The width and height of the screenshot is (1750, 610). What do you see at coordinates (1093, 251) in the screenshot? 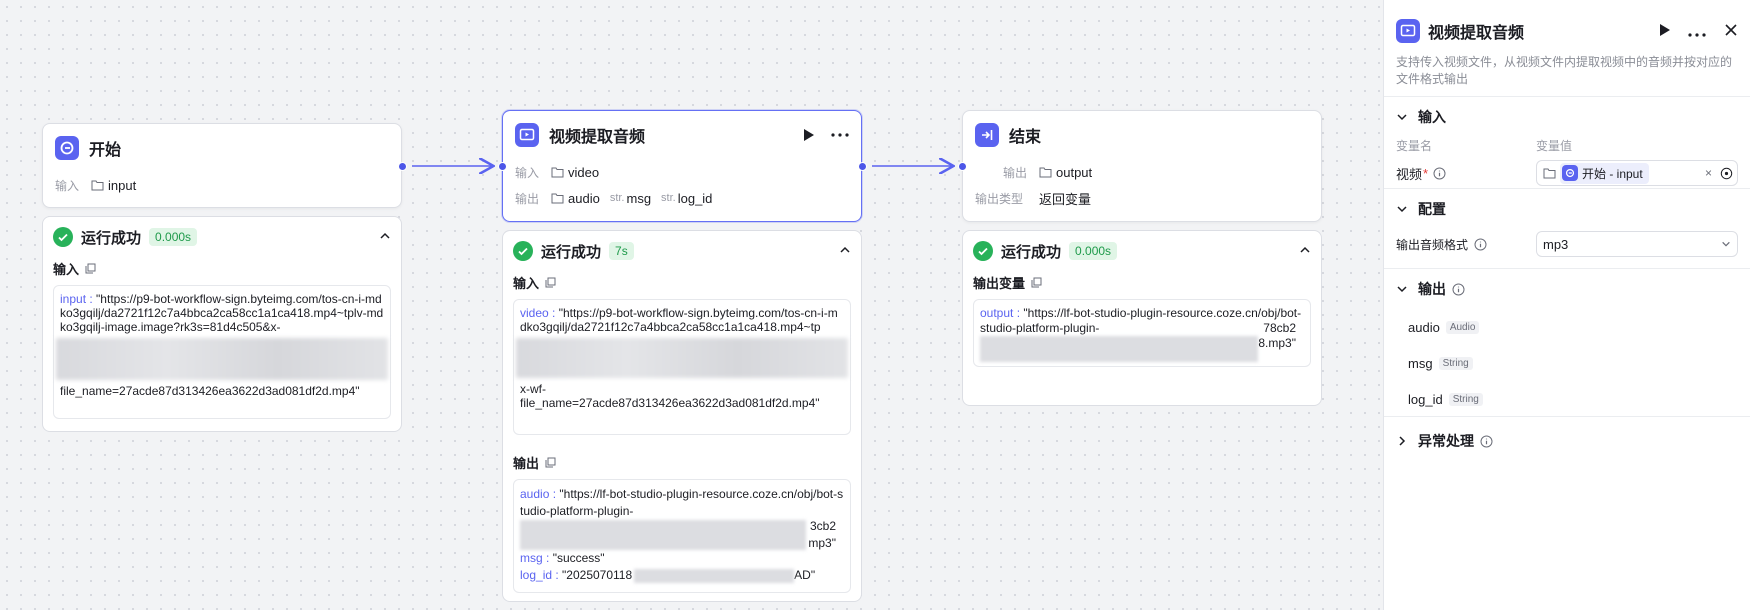
I see `end-result-time: 0.000s` at bounding box center [1093, 251].